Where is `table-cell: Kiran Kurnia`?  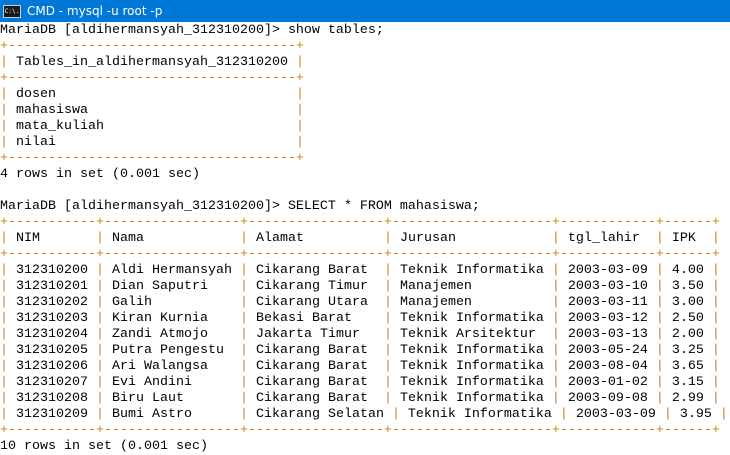 table-cell: Kiran Kurnia is located at coordinates (171, 318).